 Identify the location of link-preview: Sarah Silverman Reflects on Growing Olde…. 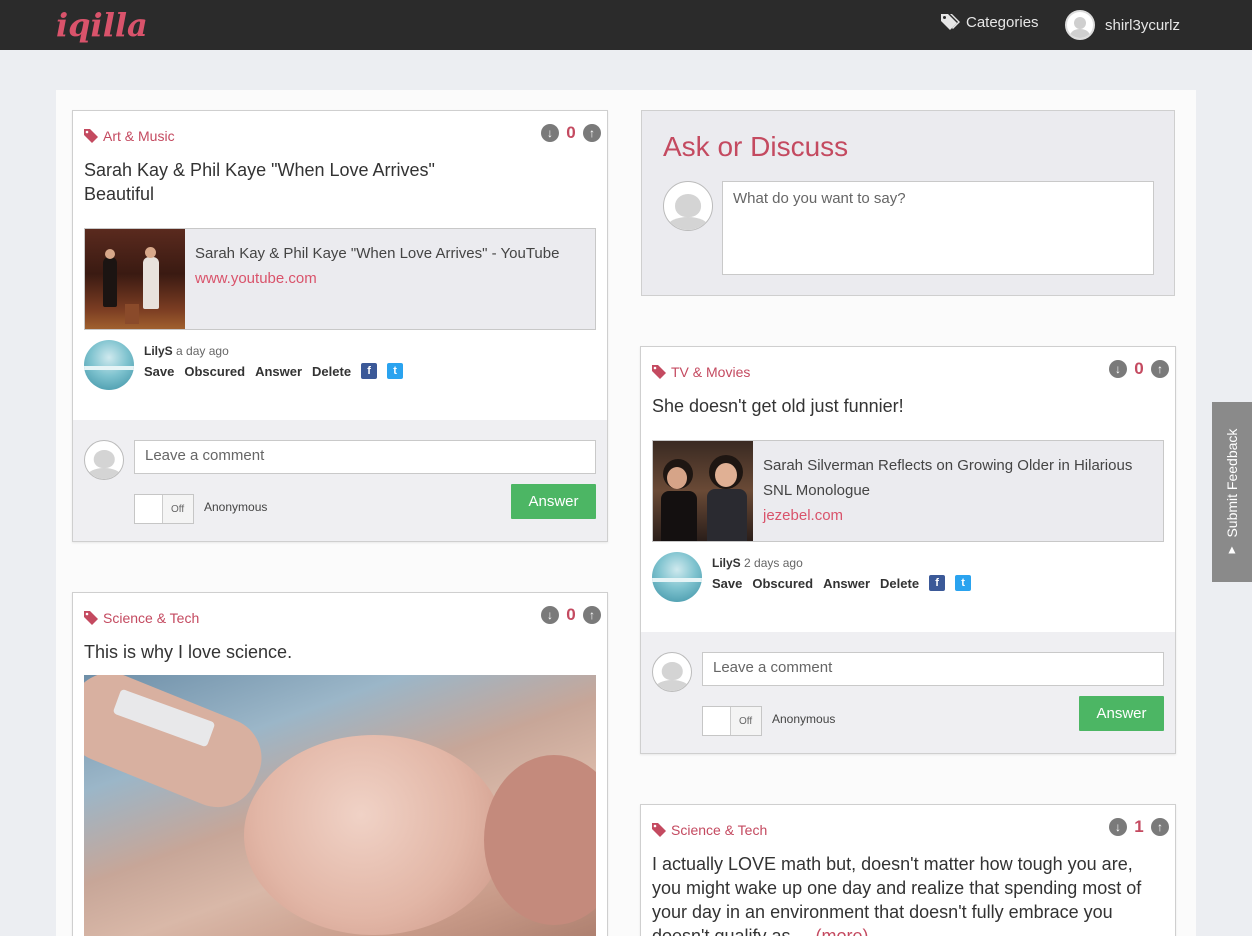
(908, 491).